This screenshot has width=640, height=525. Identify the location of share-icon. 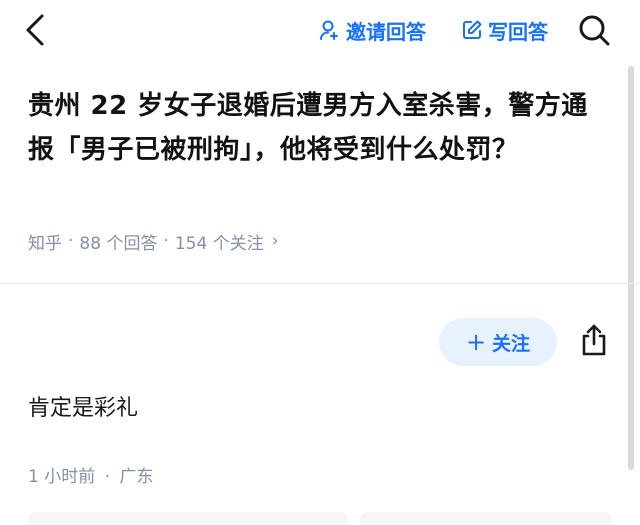
(594, 340).